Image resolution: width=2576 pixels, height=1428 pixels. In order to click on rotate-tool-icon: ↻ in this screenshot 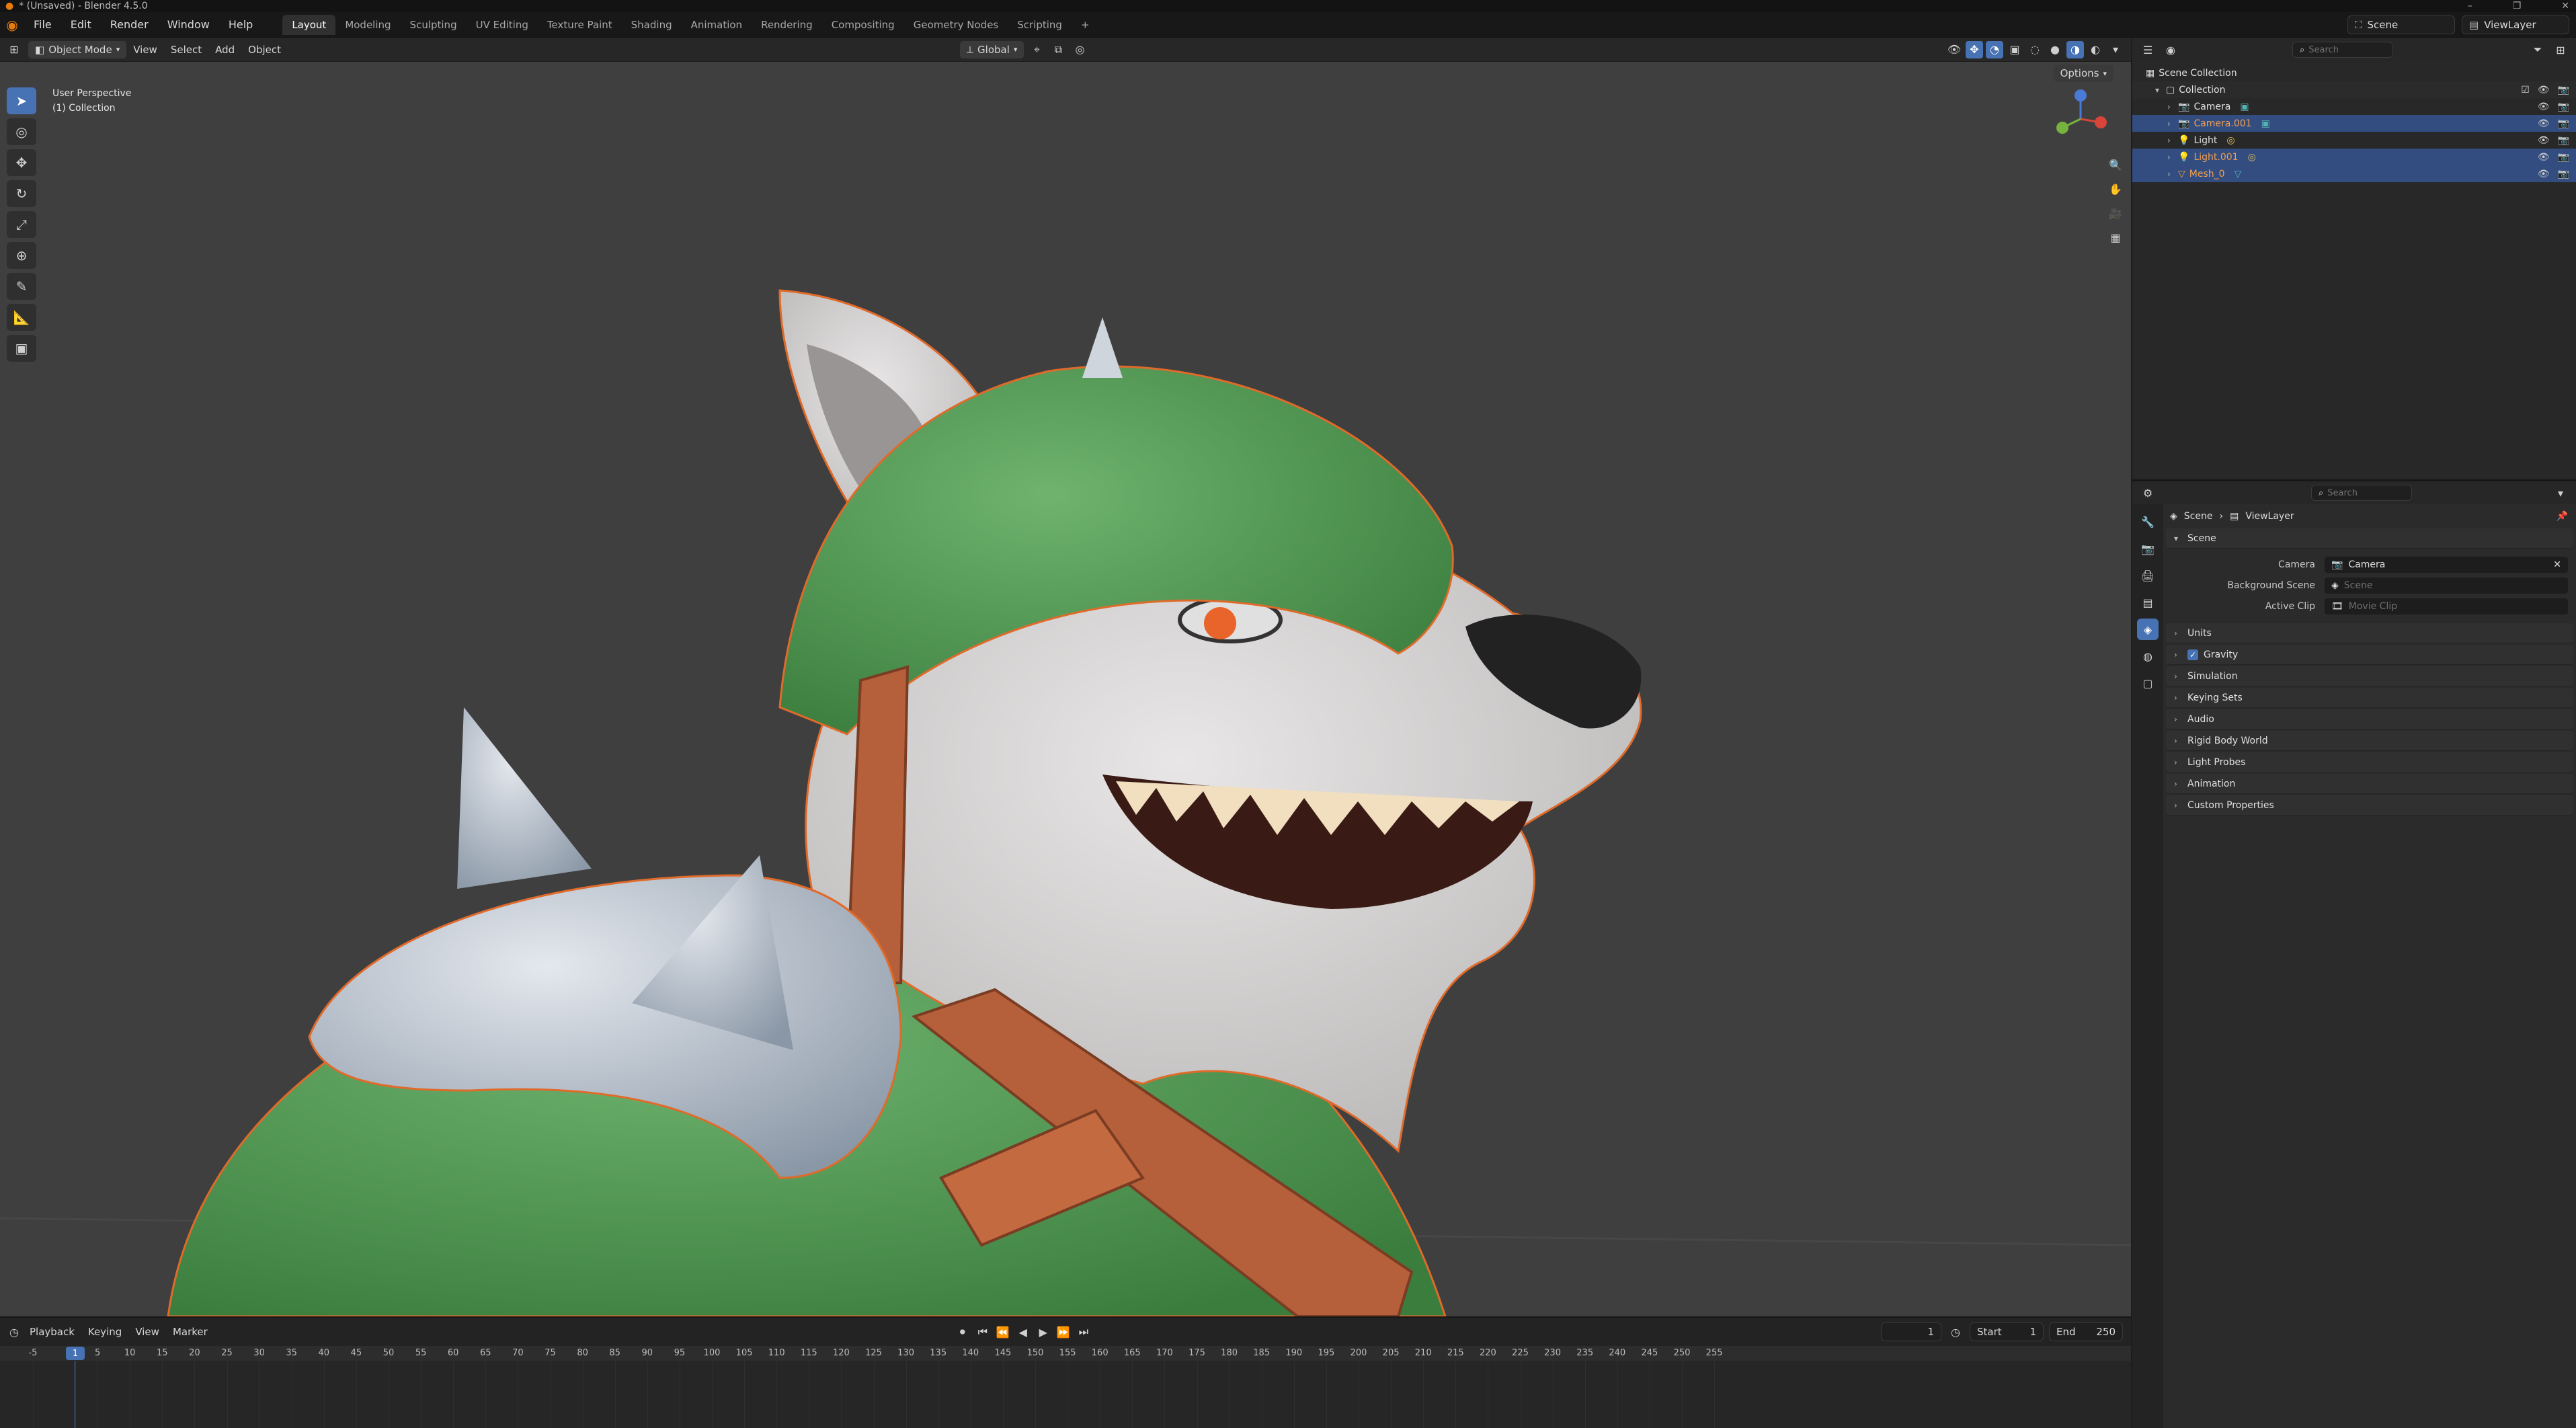, I will do `click(21, 193)`.